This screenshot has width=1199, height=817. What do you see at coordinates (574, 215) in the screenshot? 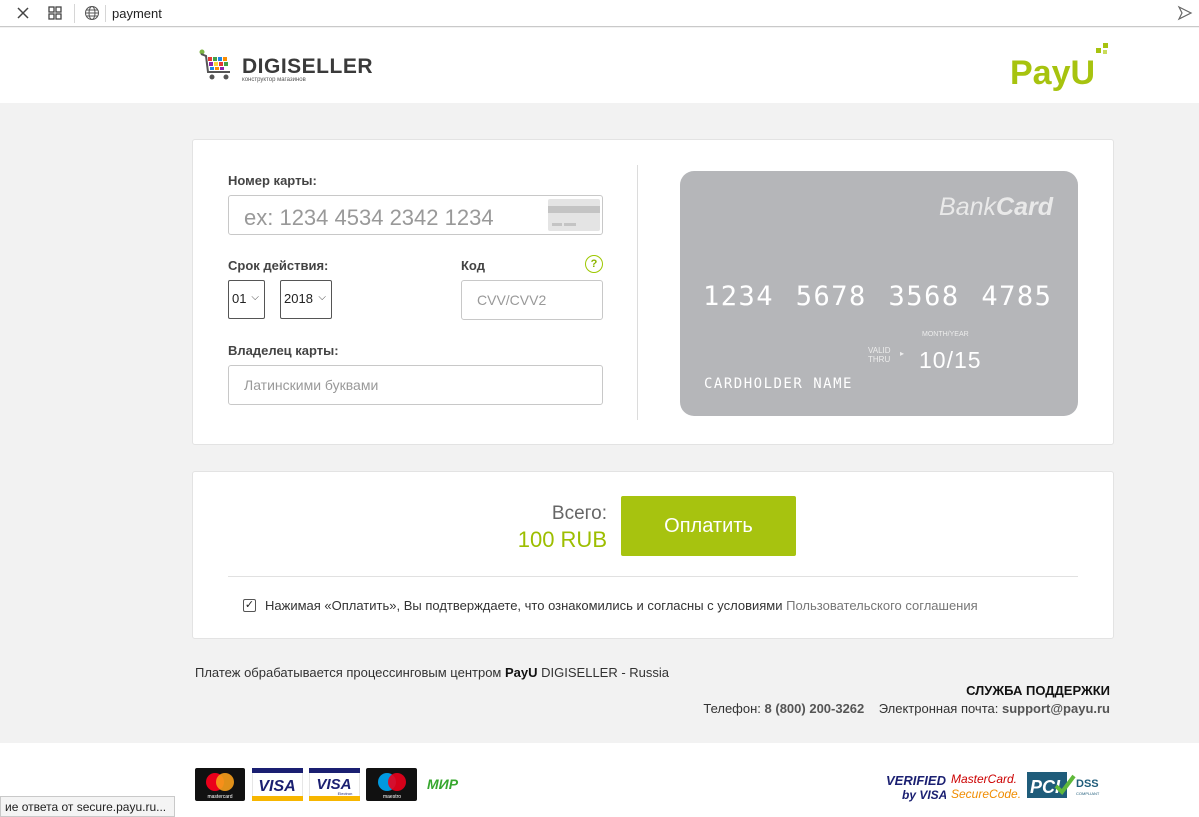
I see `credit-card-icon` at bounding box center [574, 215].